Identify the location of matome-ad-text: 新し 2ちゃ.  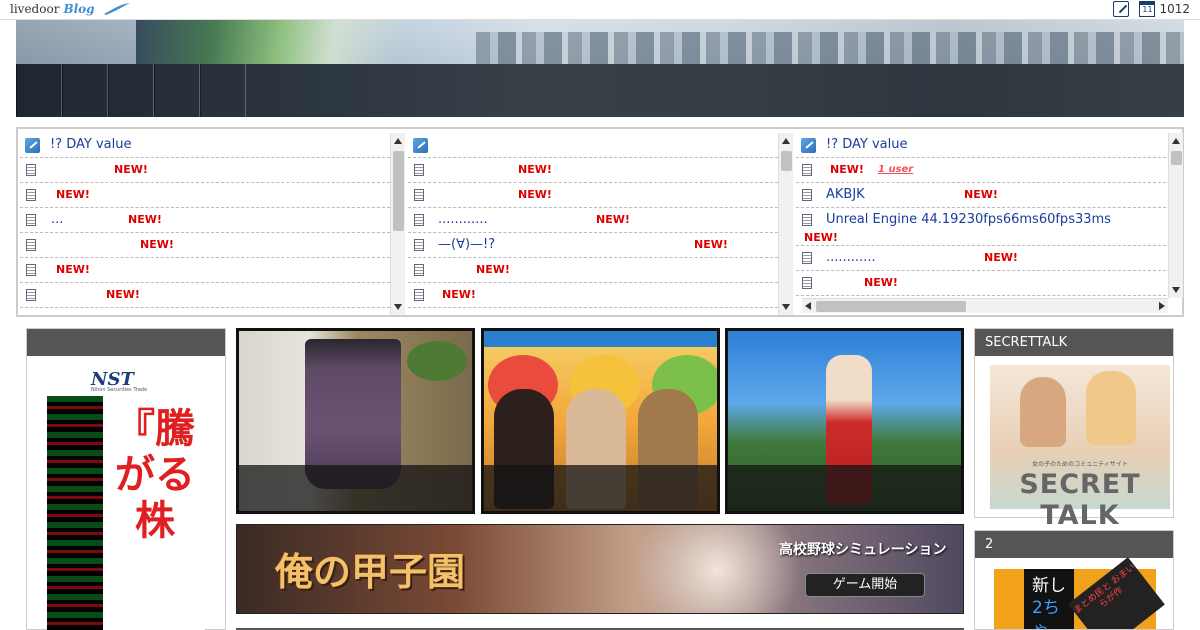
(1049, 599).